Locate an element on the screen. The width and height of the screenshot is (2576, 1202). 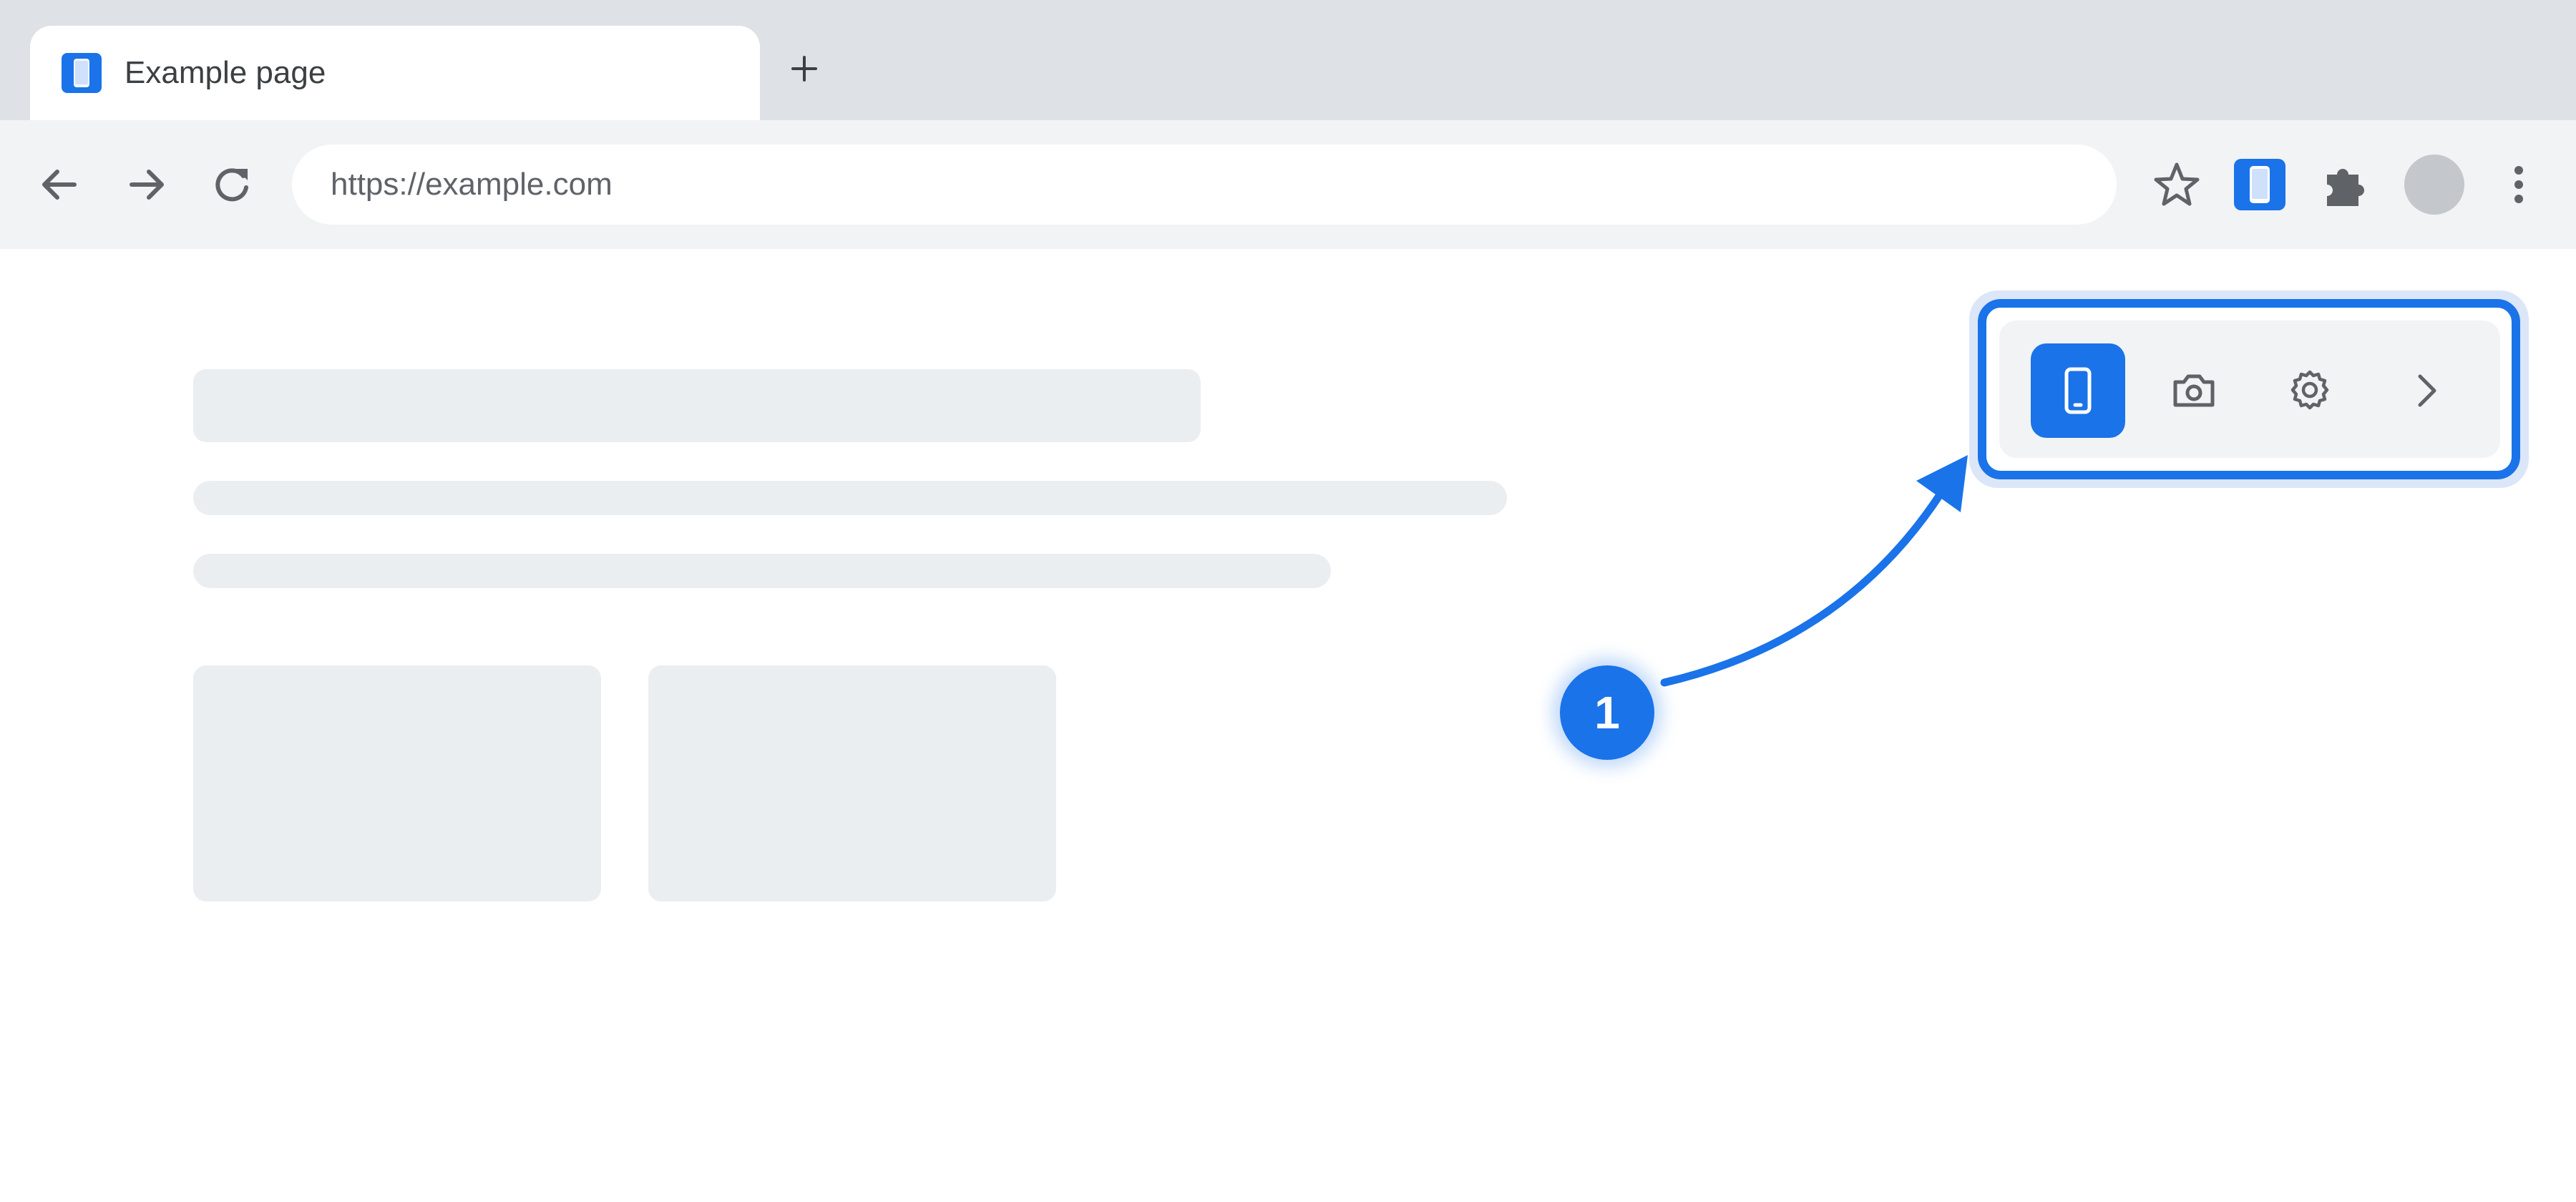
camera-button is located at coordinates (2194, 391).